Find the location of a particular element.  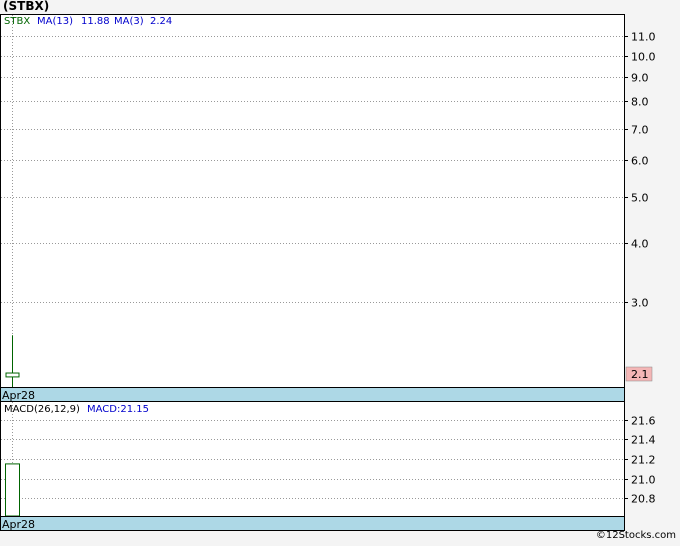

last-price-tag: 2.1 is located at coordinates (639, 374).